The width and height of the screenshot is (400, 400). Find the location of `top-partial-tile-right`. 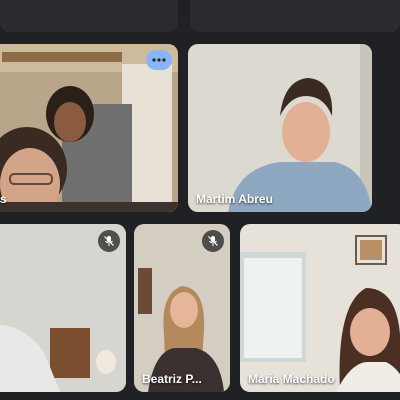

top-partial-tile-right is located at coordinates (295, 16).